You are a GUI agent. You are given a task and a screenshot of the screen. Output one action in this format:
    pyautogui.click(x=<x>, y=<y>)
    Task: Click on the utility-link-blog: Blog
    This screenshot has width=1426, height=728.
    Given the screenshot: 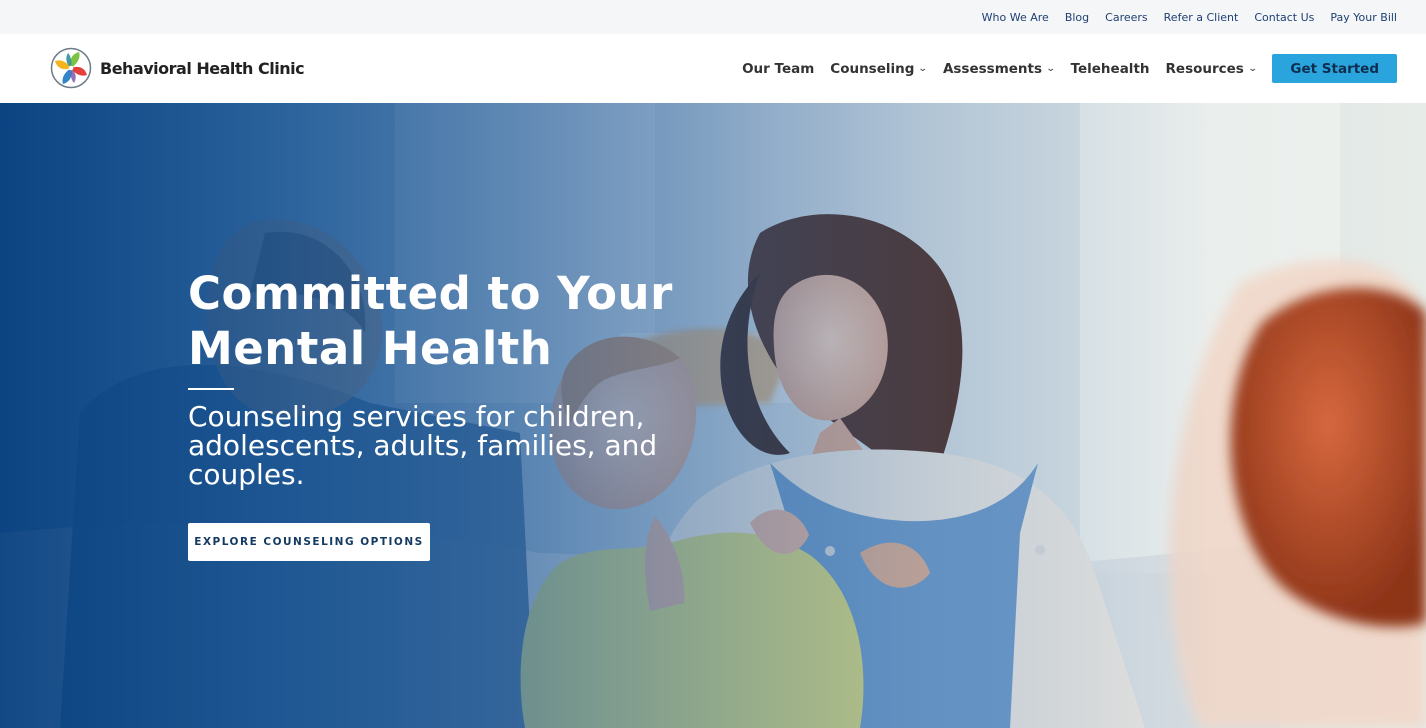 What is the action you would take?
    pyautogui.click(x=1077, y=17)
    